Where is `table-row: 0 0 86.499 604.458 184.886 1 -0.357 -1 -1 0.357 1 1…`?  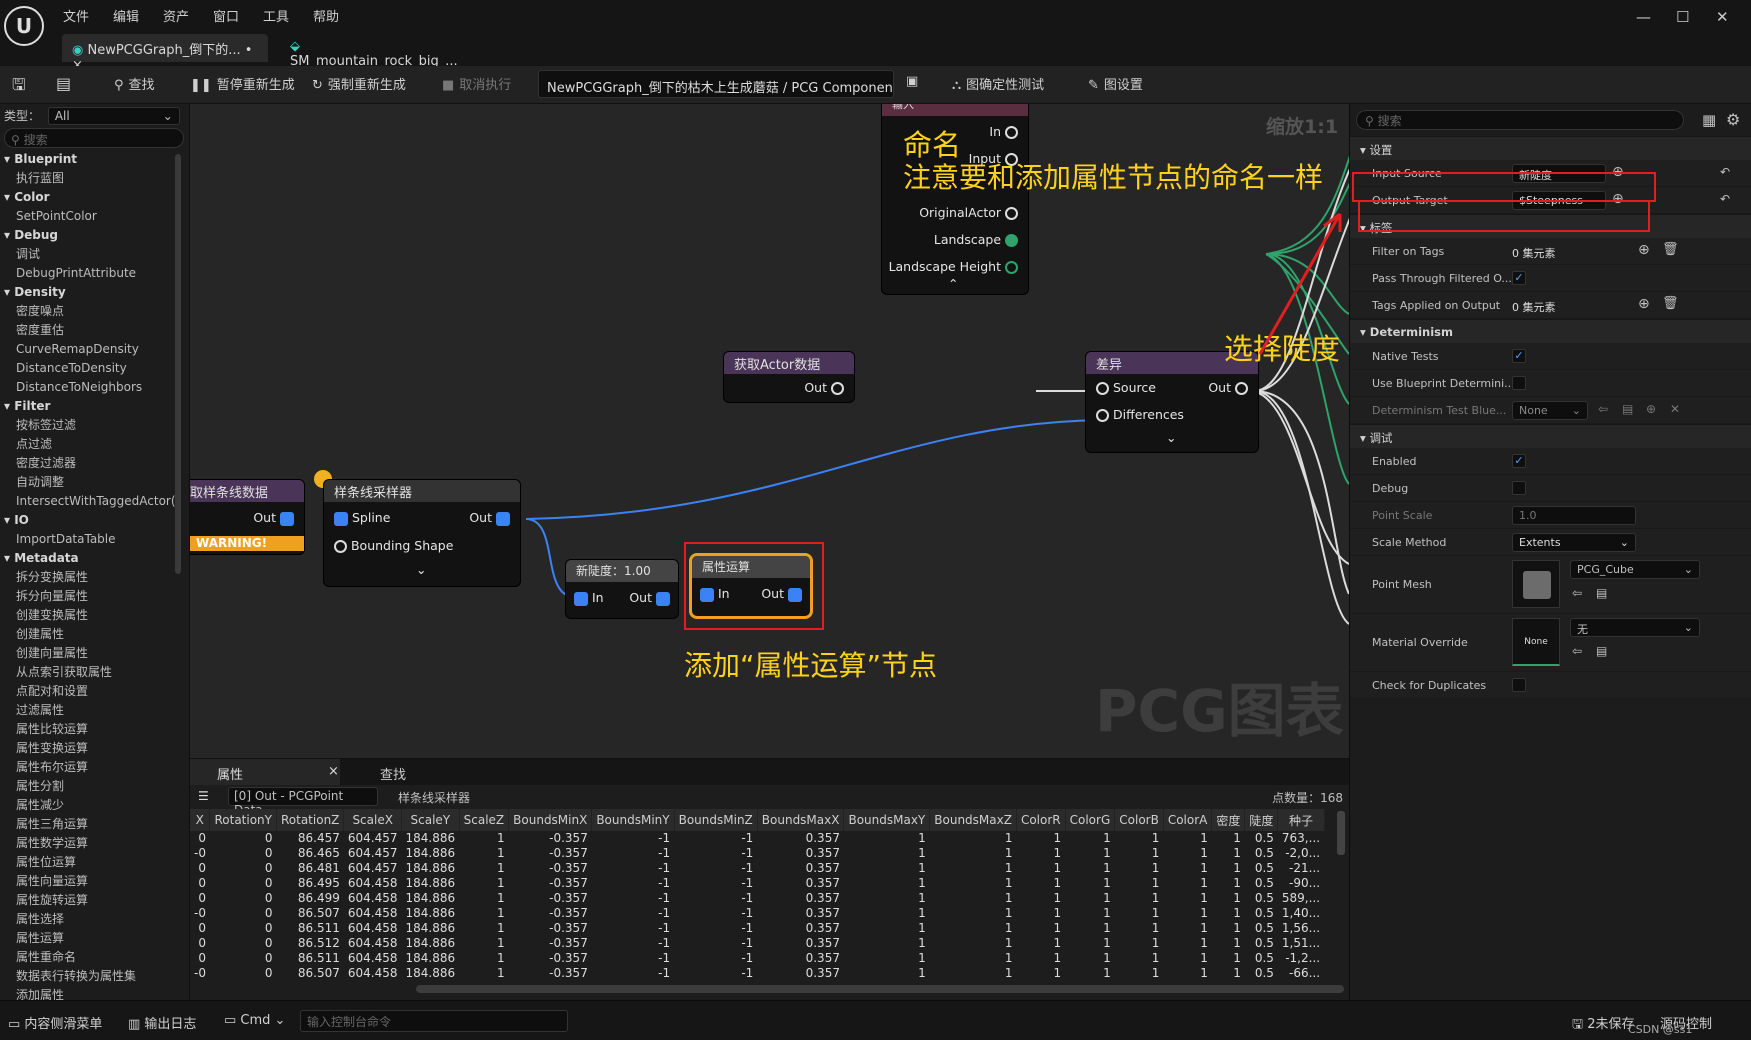
table-row: 0 0 86.499 604.458 184.886 1 -0.357 -1 -1 0.357 1 1… is located at coordinates (757, 898).